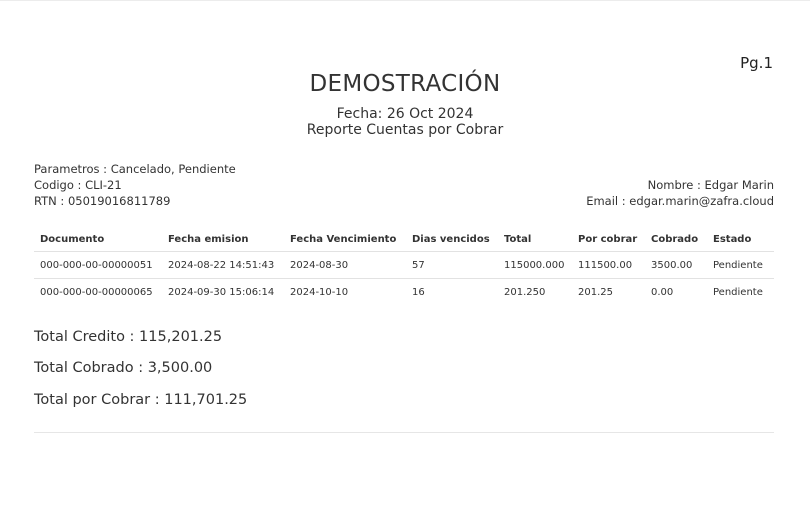 The image size is (810, 526). What do you see at coordinates (452, 265) in the screenshot?
I see `cell-dias-vencidos: 57` at bounding box center [452, 265].